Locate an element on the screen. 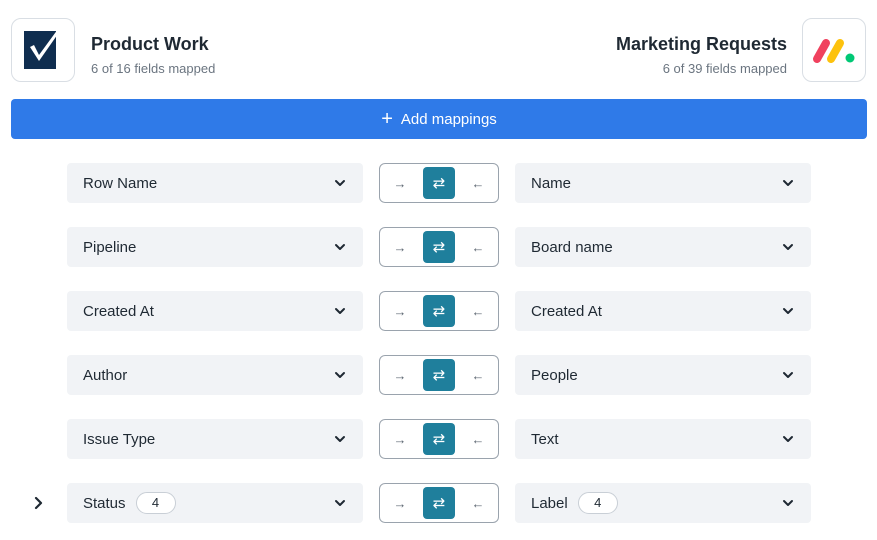 This screenshot has height=540, width=877. mapping-row: Created At → ⇄ ← Created At is located at coordinates (438, 311).